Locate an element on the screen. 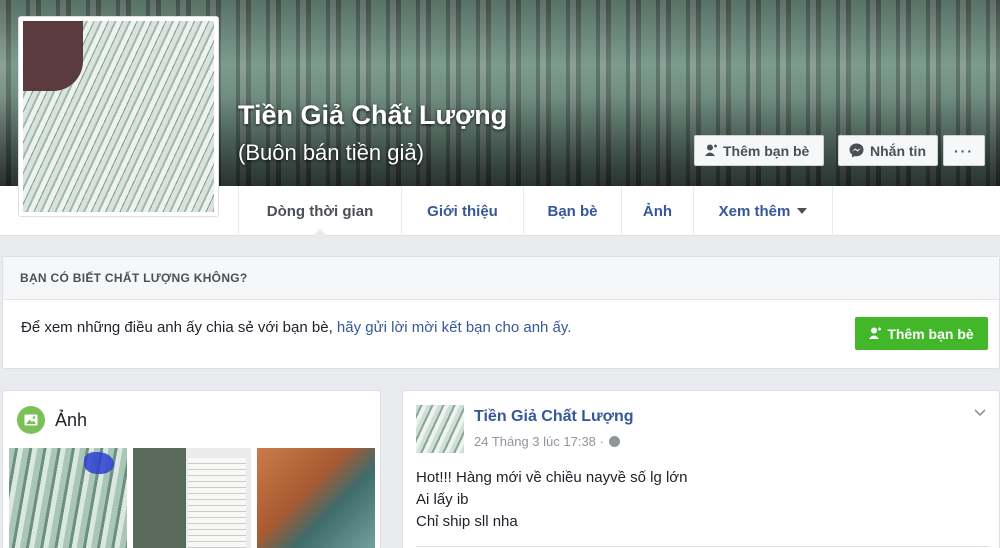  post-avatar is located at coordinates (440, 429).